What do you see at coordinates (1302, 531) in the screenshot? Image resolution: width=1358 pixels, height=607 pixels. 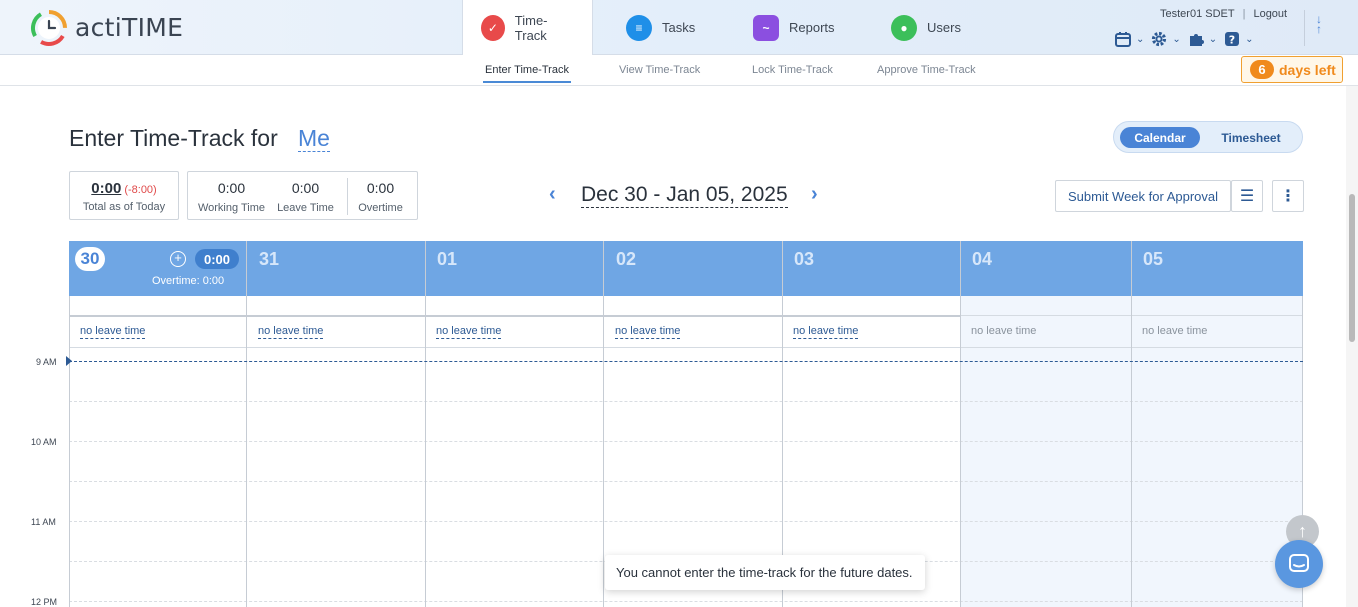 I see `arrow-up-icon: ↑` at bounding box center [1302, 531].